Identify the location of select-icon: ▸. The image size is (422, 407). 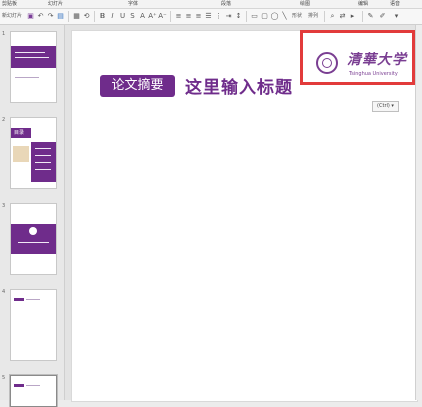
(352, 16).